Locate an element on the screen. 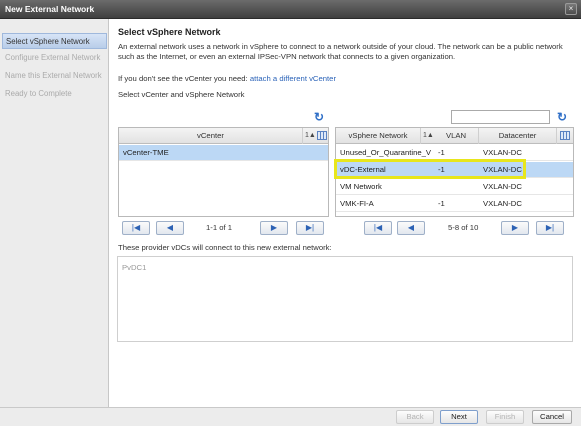 The image size is (581, 426). network-row: VM Network VXLAN-DC is located at coordinates (454, 187).